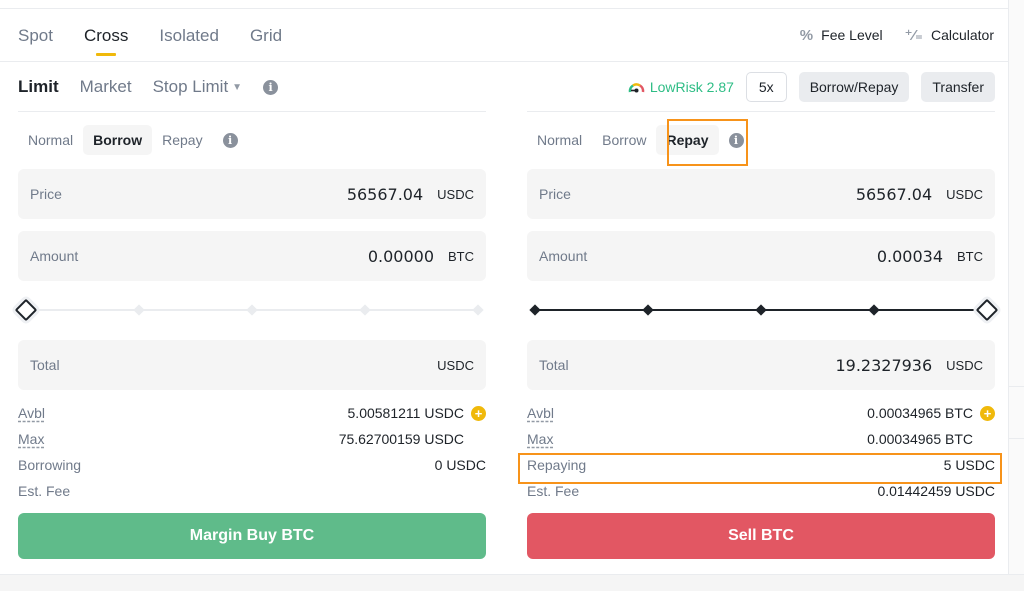 The width and height of the screenshot is (1024, 591). Describe the element at coordinates (624, 140) in the screenshot. I see `sell-tab-borrow: Borrow` at that location.